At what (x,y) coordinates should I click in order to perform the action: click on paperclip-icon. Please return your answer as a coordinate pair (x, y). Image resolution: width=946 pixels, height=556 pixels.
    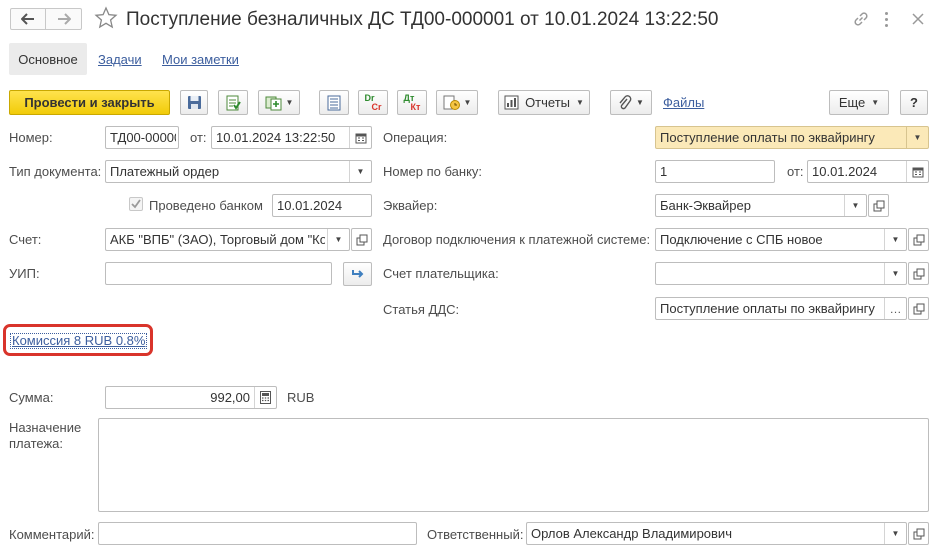
    Looking at the image, I should click on (625, 101).